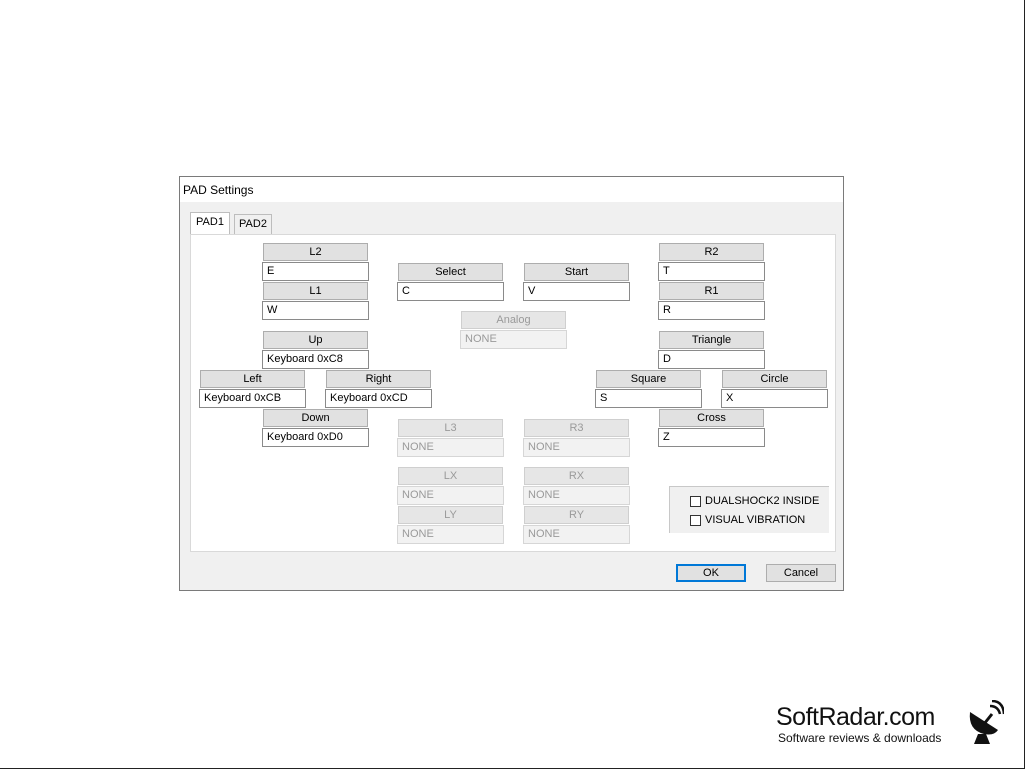 The image size is (1025, 769). What do you see at coordinates (711, 271) in the screenshot?
I see `r2-value: T` at bounding box center [711, 271].